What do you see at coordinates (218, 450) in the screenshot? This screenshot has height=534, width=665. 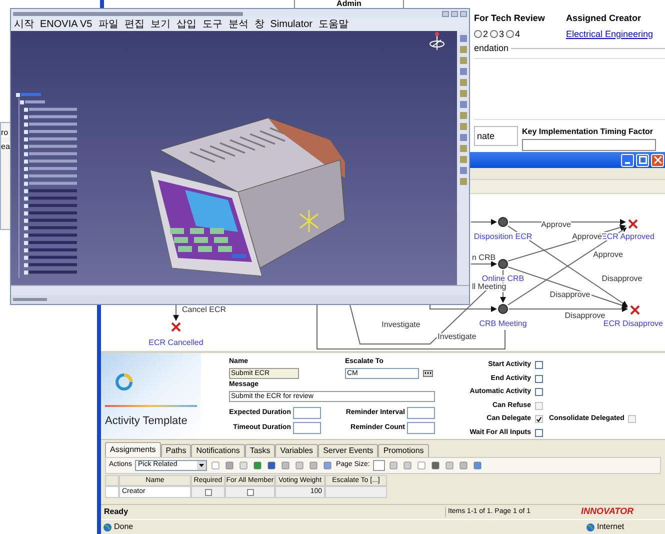 I see `tab: Notifications` at bounding box center [218, 450].